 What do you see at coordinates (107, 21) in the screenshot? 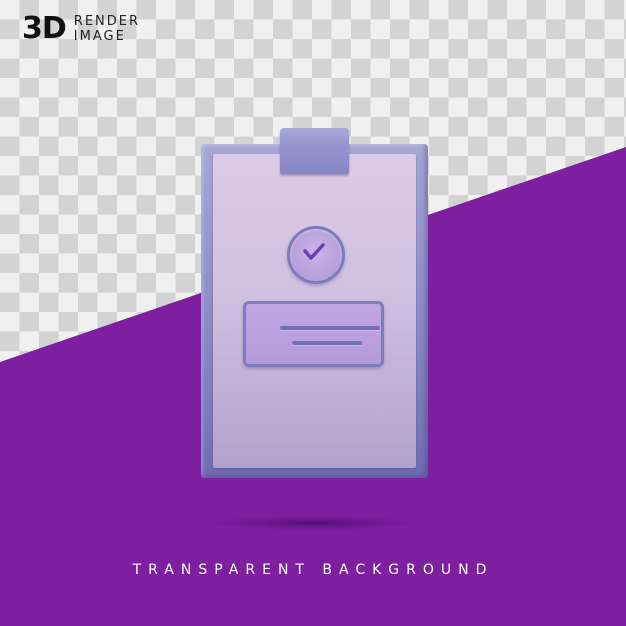
I see `brand-line-1: RENDER` at bounding box center [107, 21].